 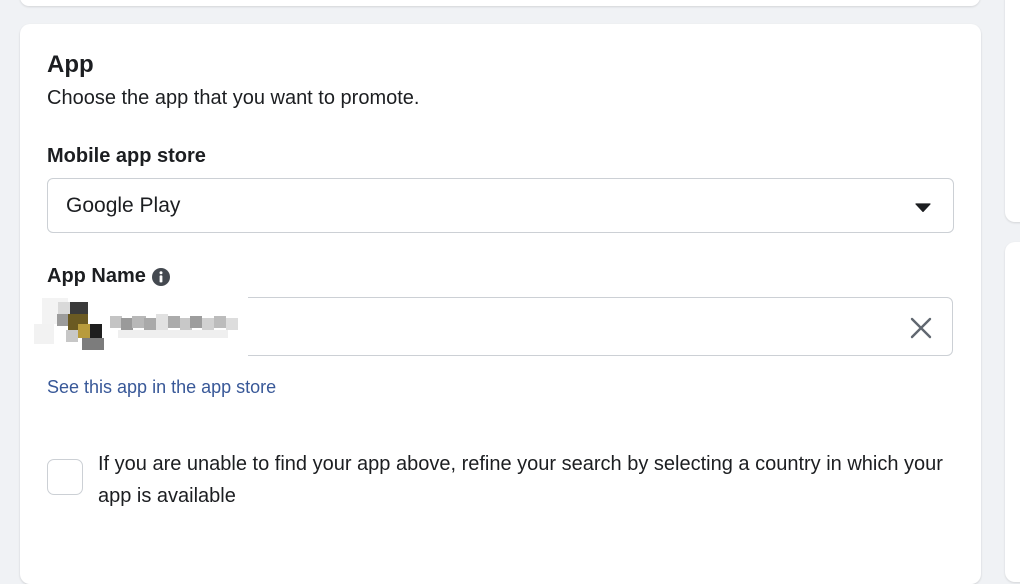 What do you see at coordinates (500, 3) in the screenshot?
I see `previous-section-card` at bounding box center [500, 3].